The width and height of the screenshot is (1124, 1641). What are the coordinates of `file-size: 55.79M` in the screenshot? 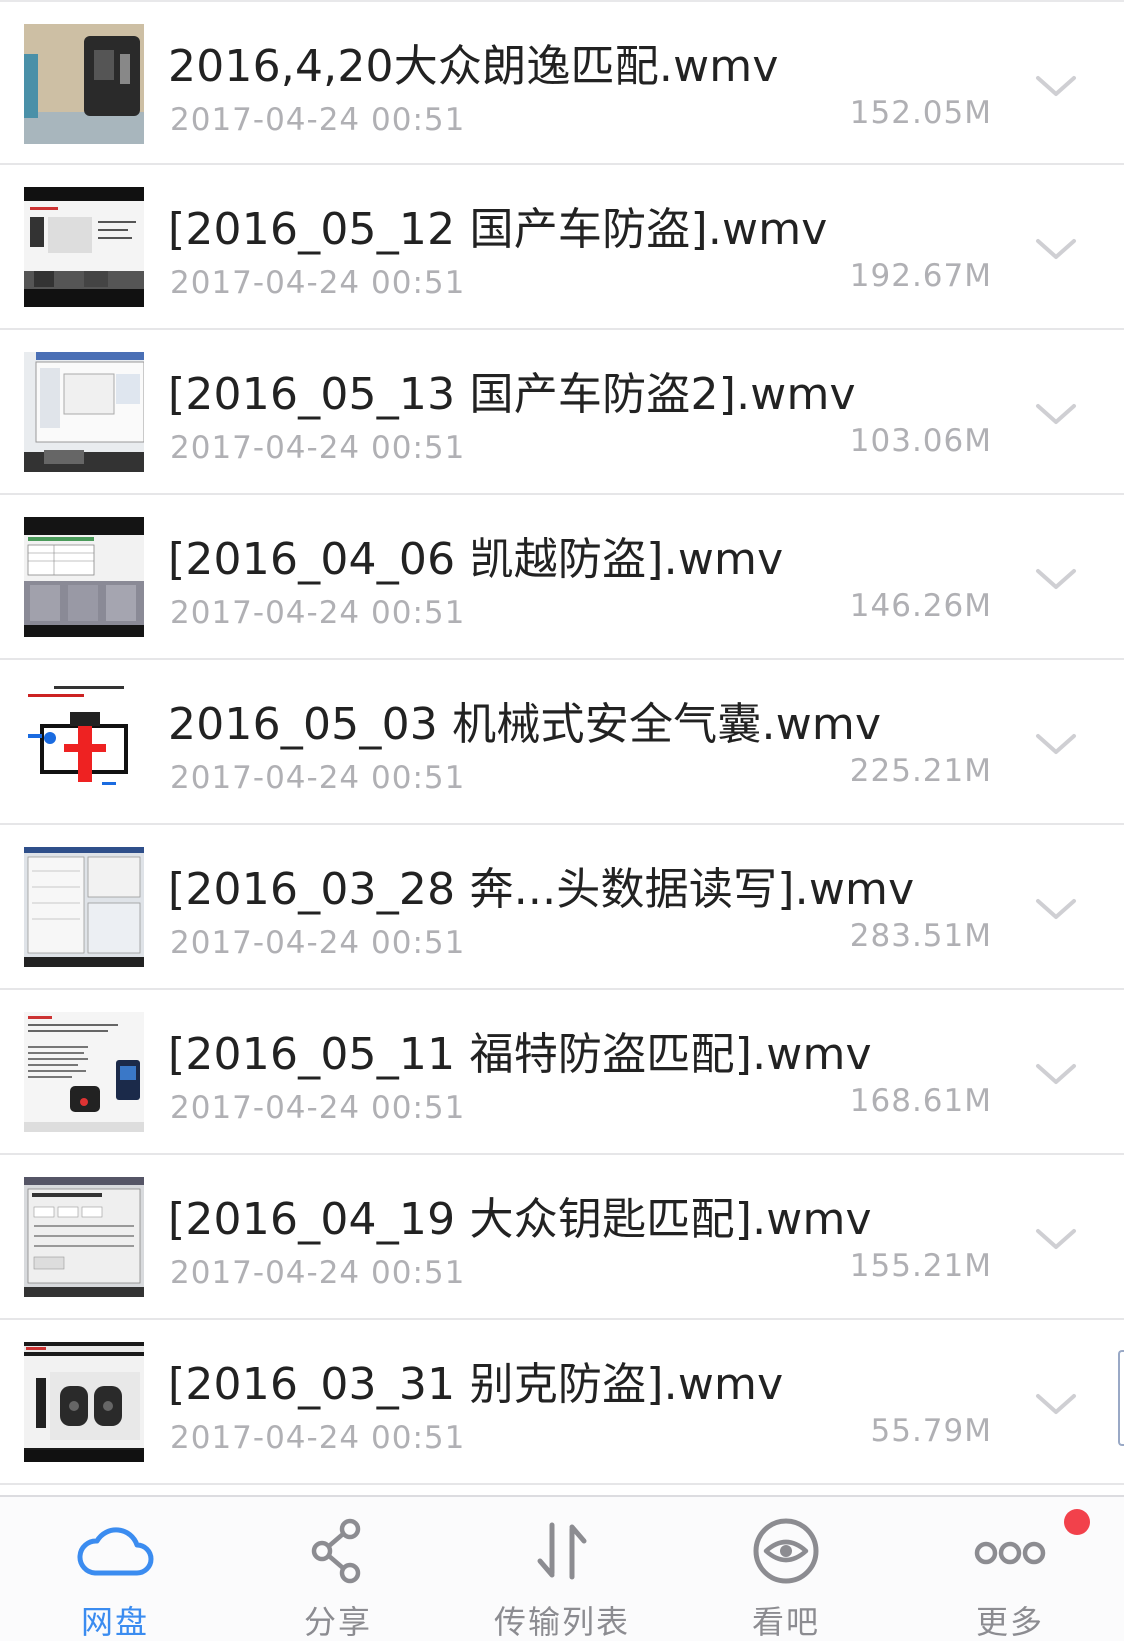 It's located at (931, 1431).